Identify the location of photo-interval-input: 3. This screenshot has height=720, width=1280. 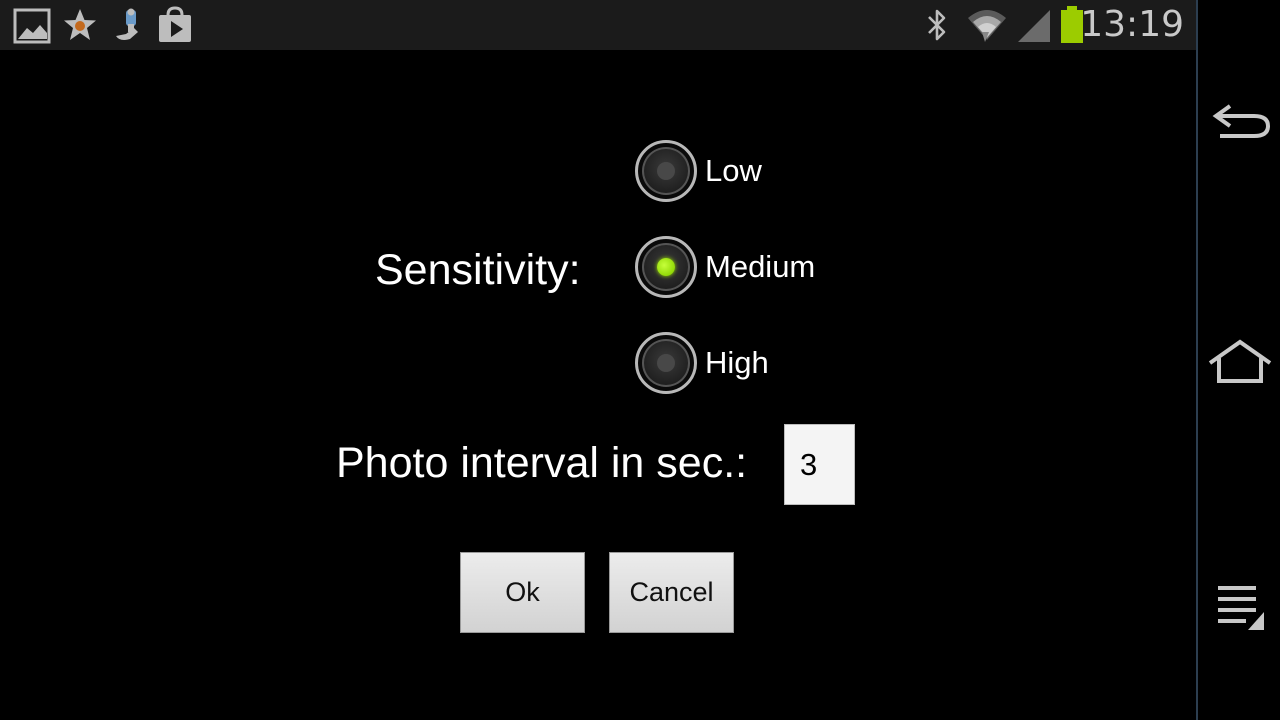
(819, 464).